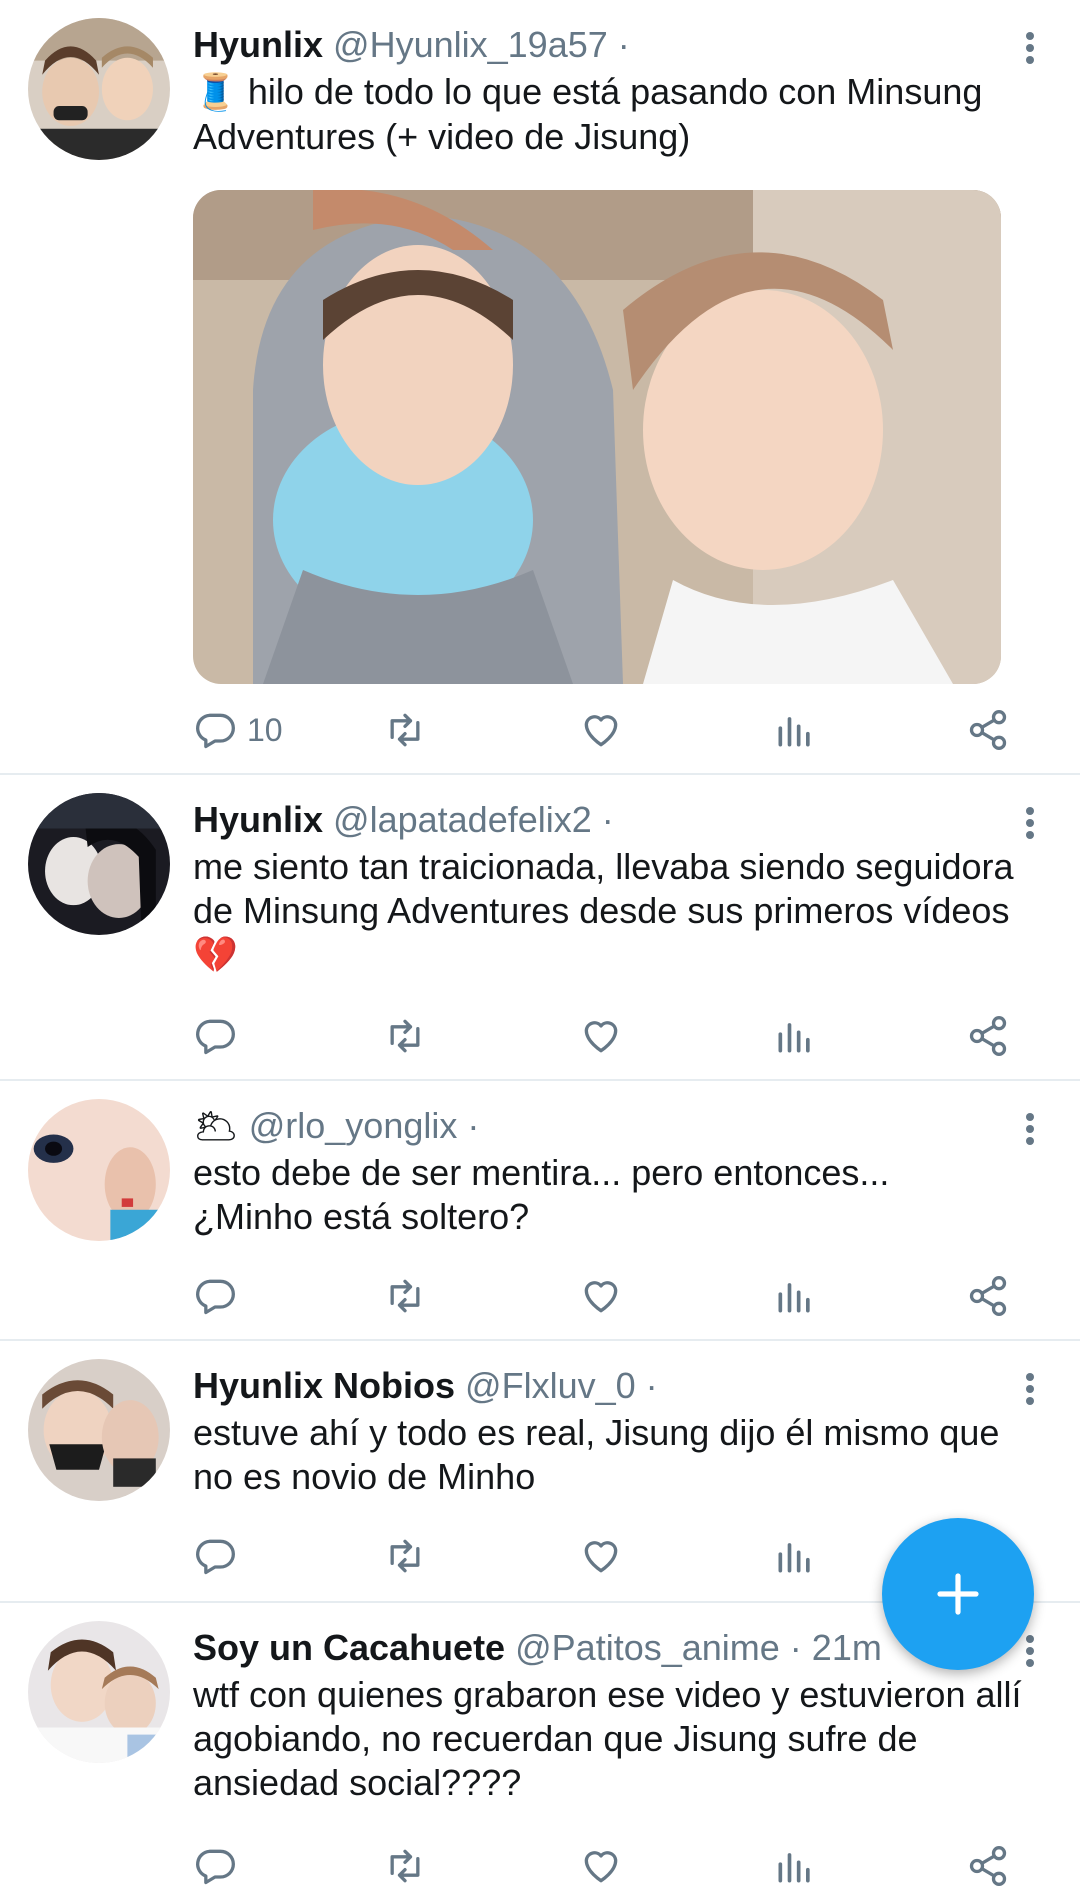 This screenshot has height=1891, width=1080. Describe the element at coordinates (847, 1647) in the screenshot. I see `timestamp: 21m` at that location.